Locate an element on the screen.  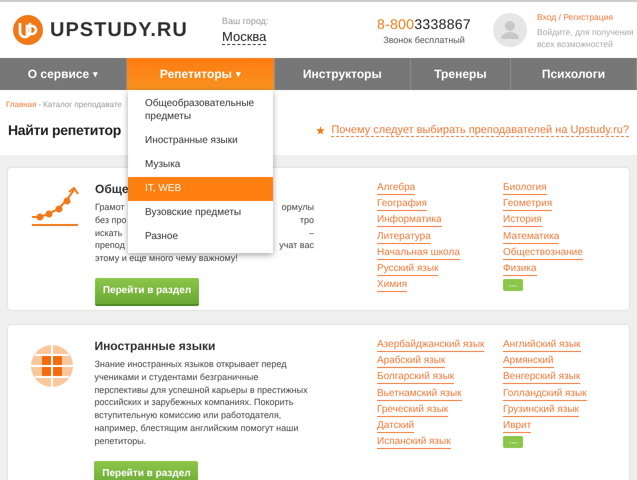
description-text: учат вас is located at coordinates (296, 245).